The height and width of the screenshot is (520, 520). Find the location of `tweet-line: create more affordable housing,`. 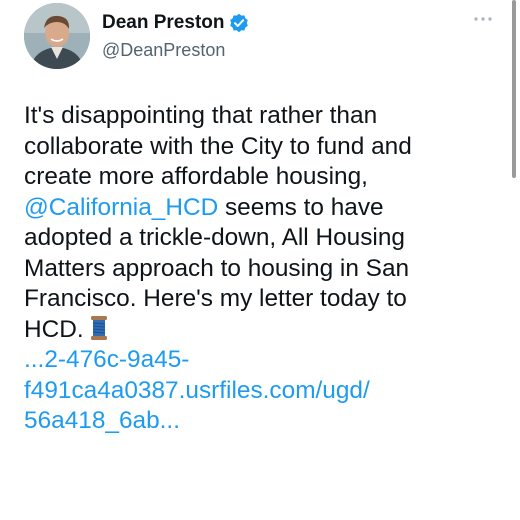

tweet-line: create more affordable housing, is located at coordinates (196, 176).